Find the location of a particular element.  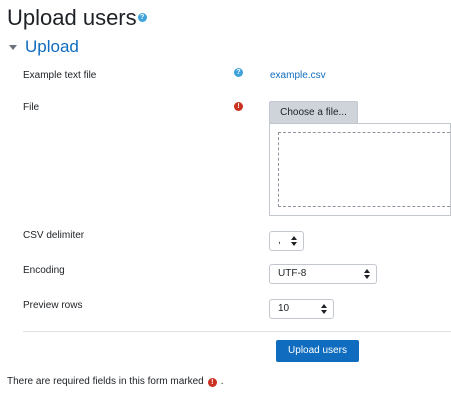

required-note-end: . is located at coordinates (222, 381).